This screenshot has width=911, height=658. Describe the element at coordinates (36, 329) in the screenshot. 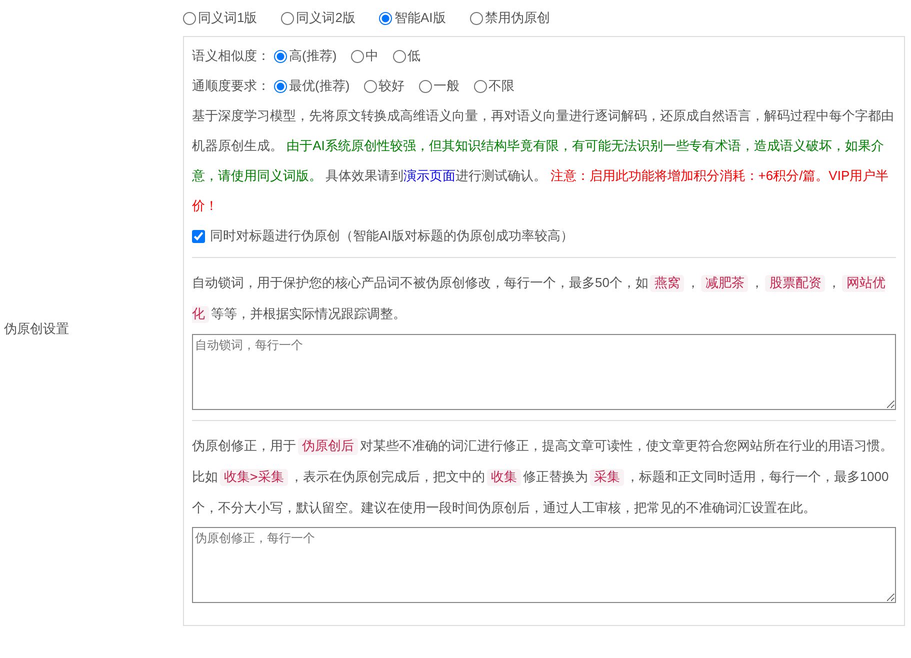

I see `section-label: 伪原创设置` at that location.